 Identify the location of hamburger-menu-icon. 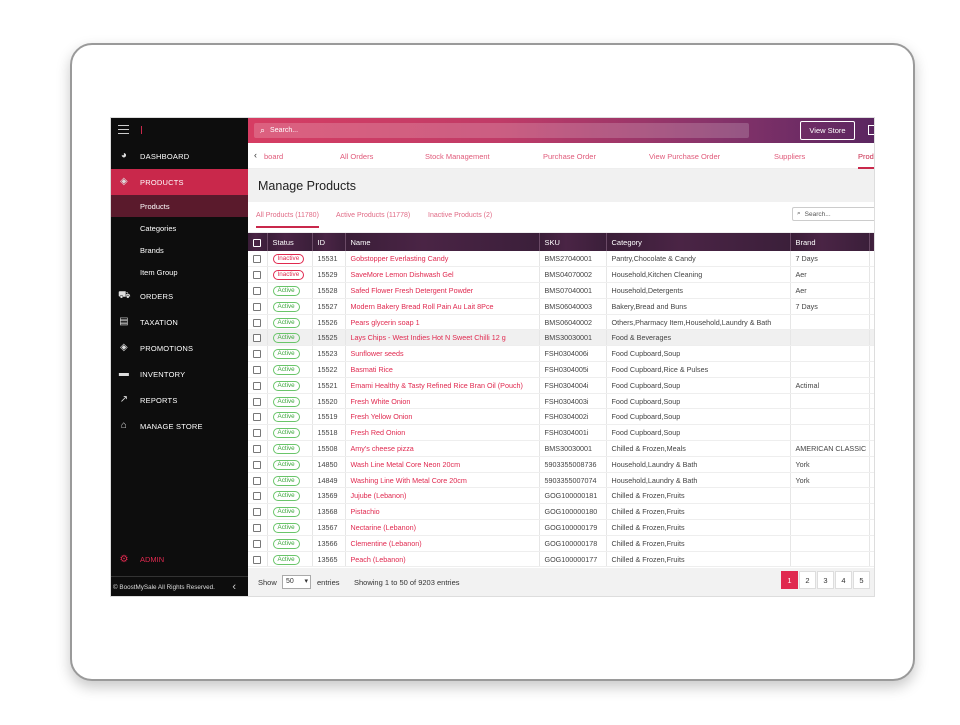
(123, 129).